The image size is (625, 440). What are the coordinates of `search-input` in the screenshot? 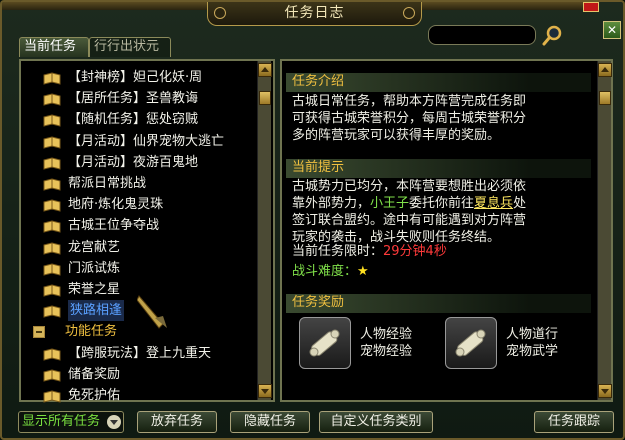 It's located at (482, 35).